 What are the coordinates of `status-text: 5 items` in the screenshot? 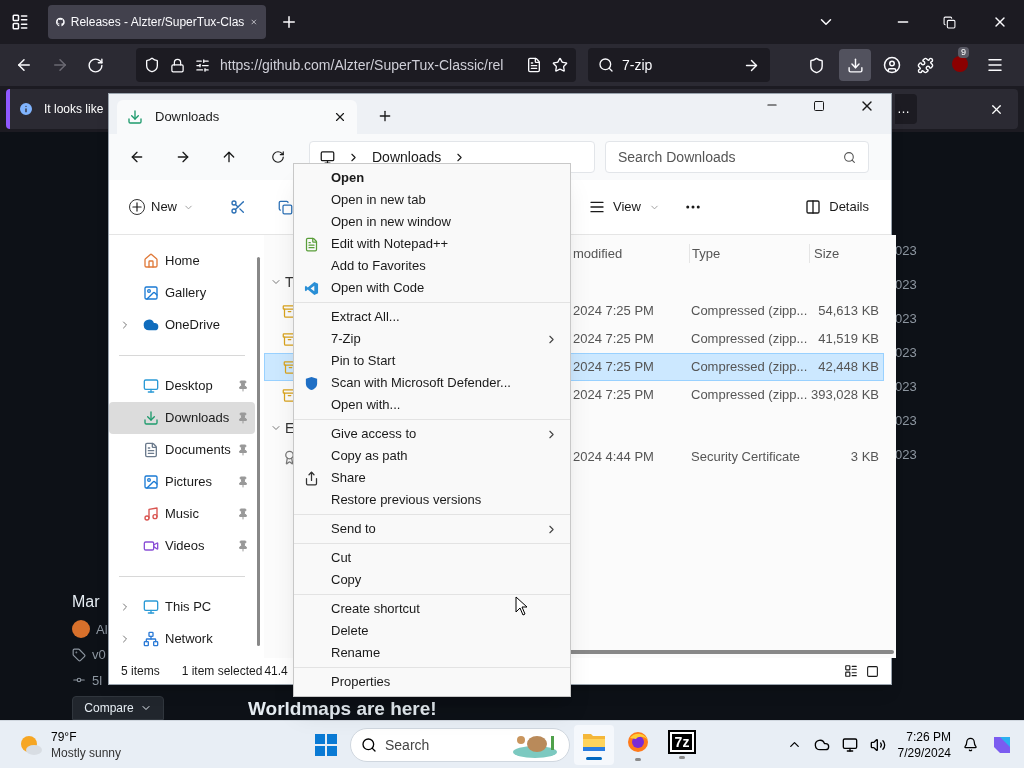 It's located at (140, 671).